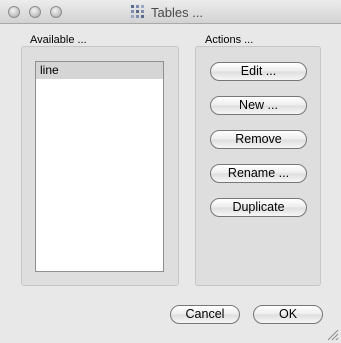 This screenshot has width=341, height=343. What do you see at coordinates (288, 314) in the screenshot?
I see `ok-button: OK` at bounding box center [288, 314].